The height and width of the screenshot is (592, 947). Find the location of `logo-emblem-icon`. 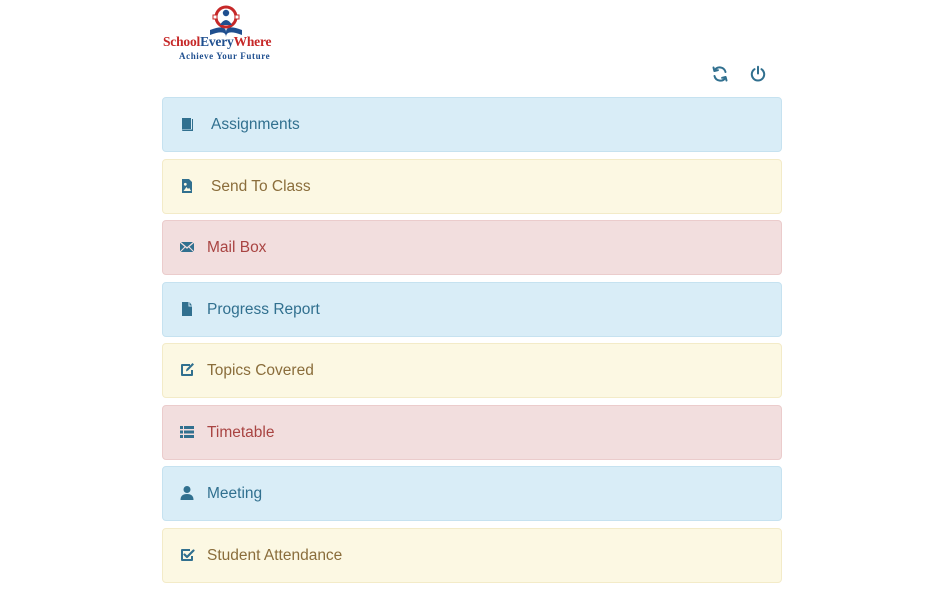

logo-emblem-icon is located at coordinates (226, 21).